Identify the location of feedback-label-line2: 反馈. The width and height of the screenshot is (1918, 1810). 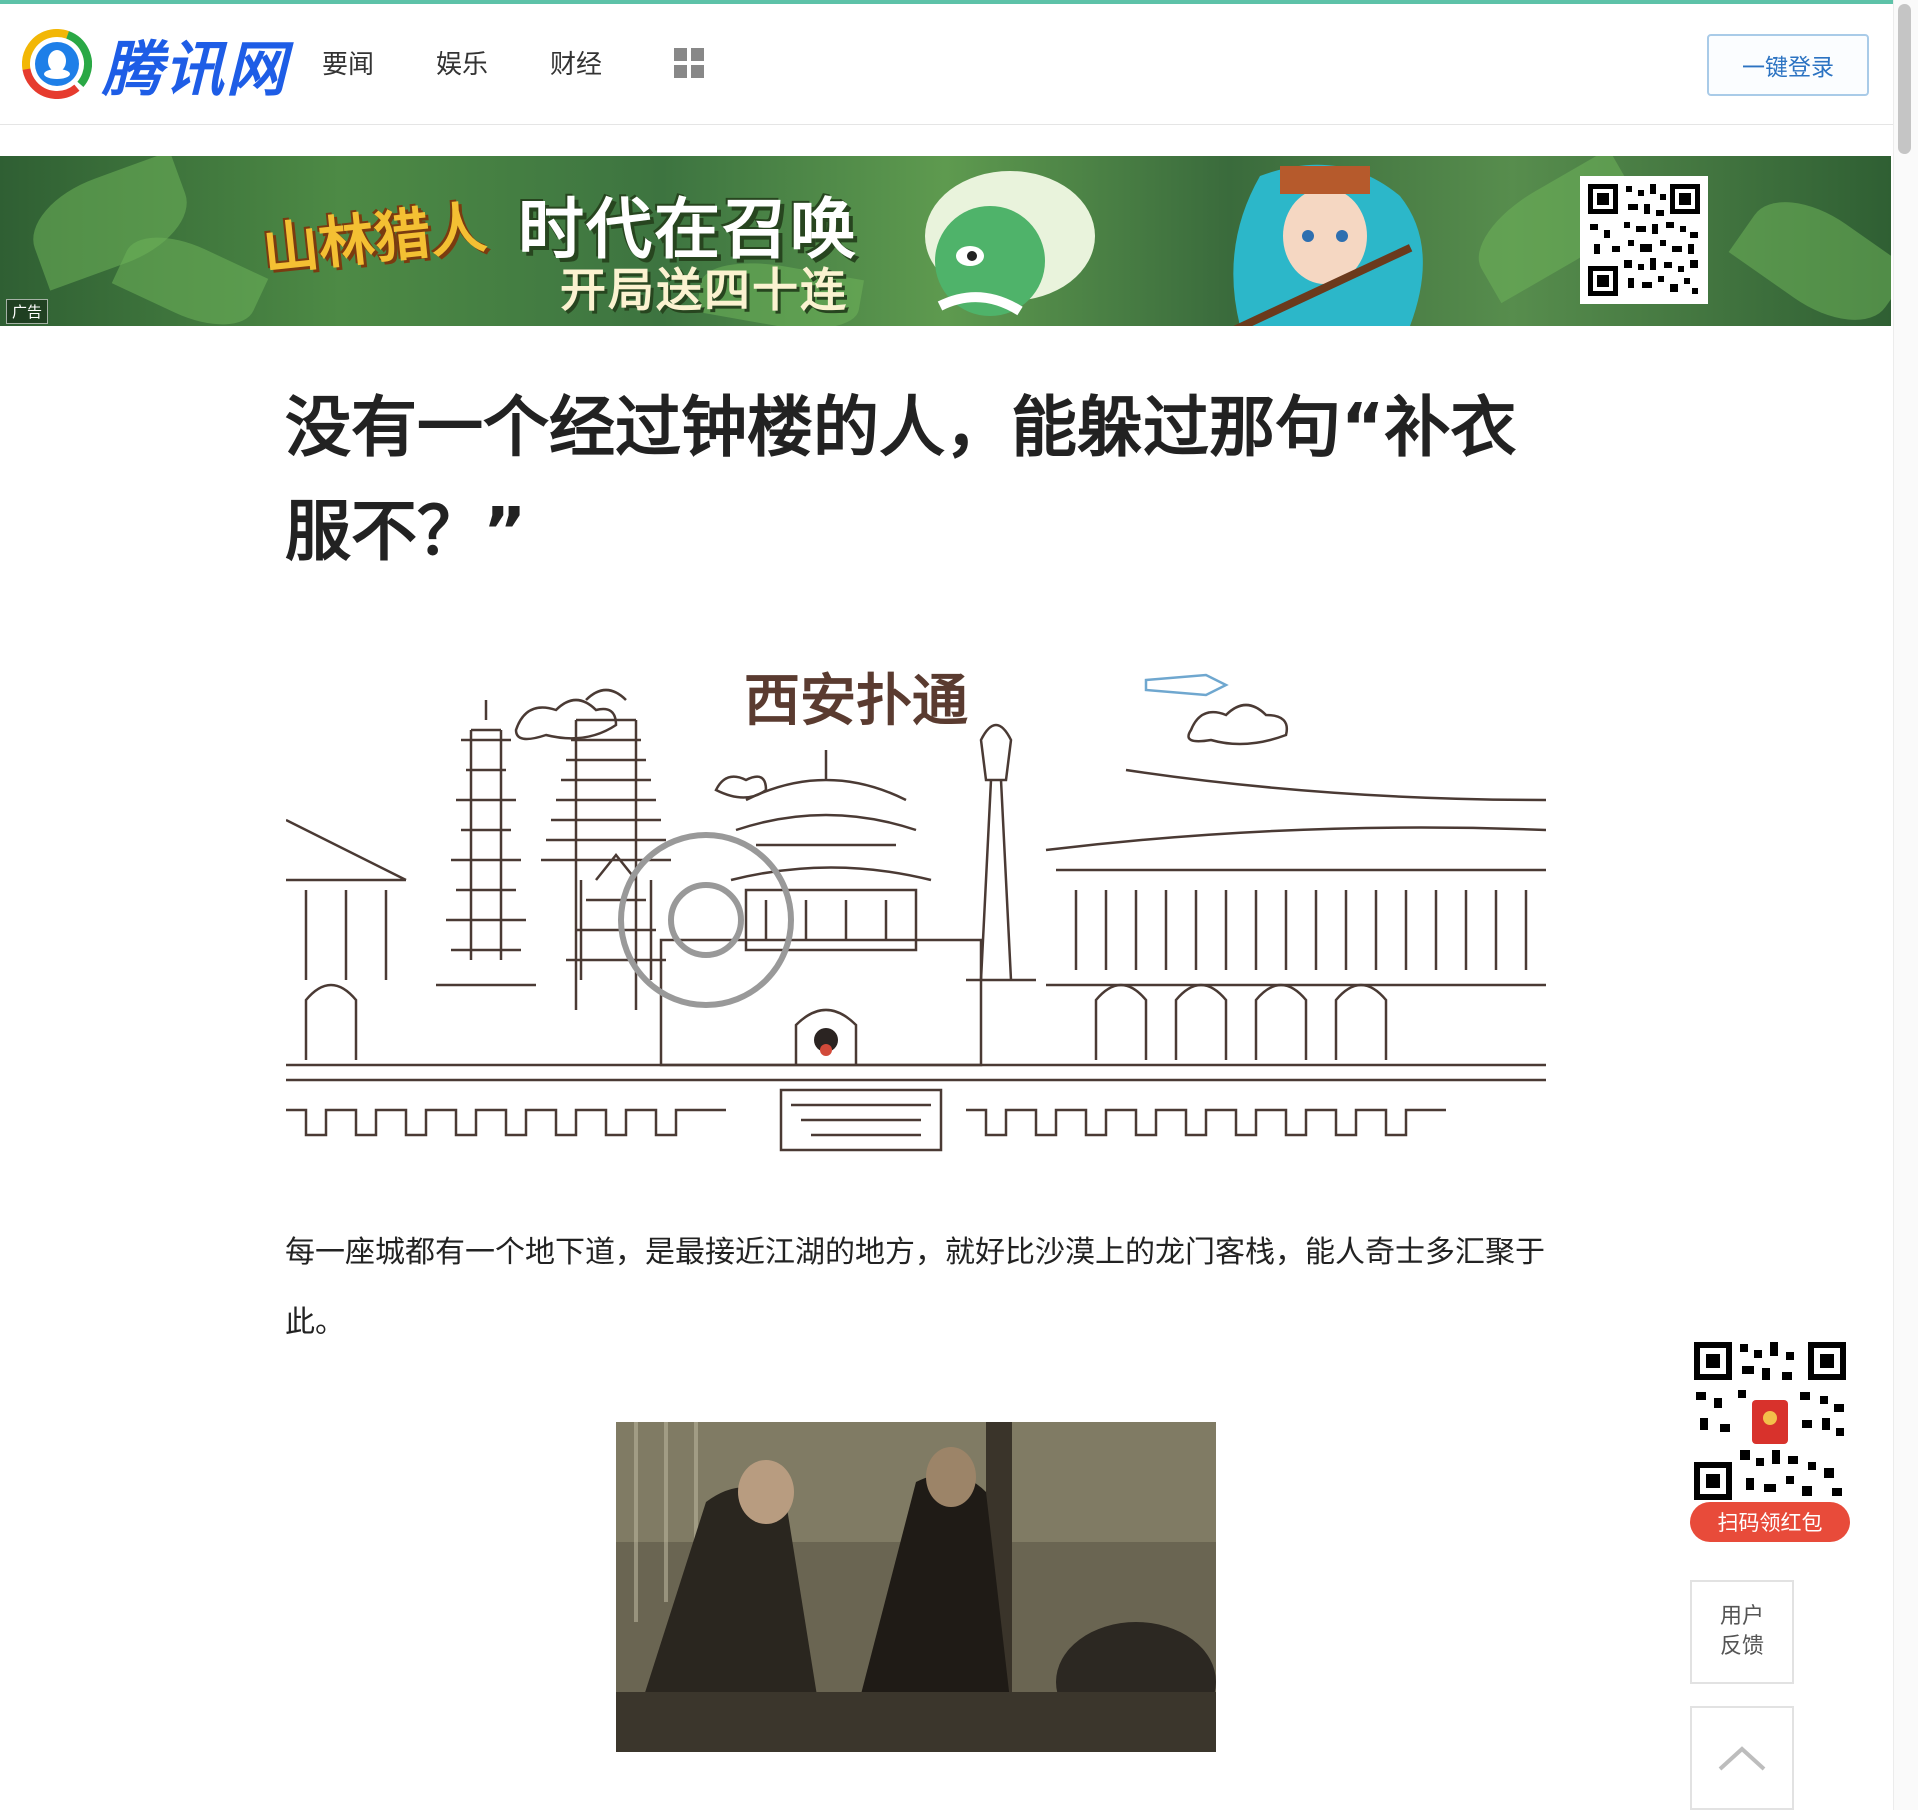
(1741, 1646).